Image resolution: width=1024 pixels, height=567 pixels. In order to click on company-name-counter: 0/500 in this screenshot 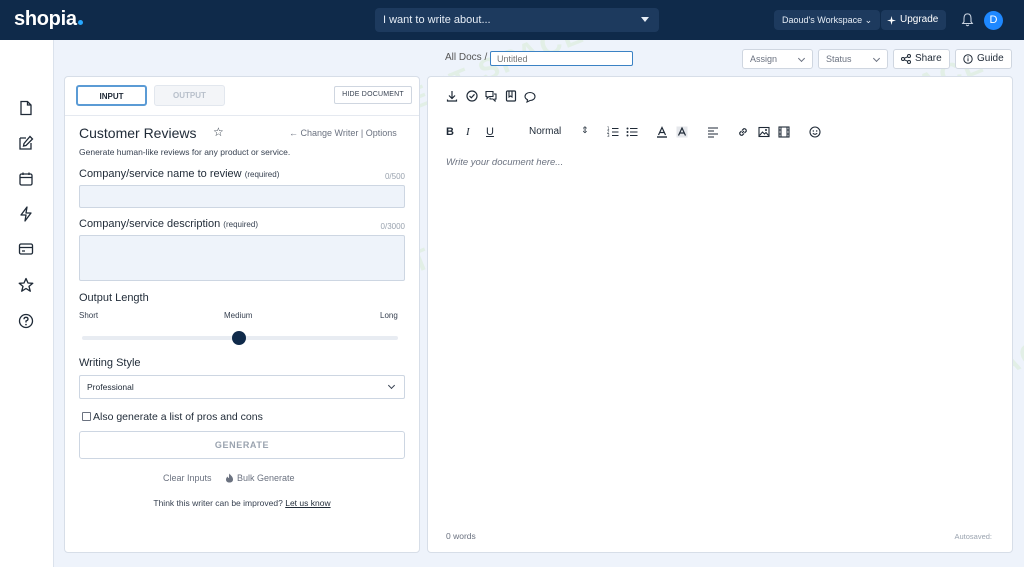, I will do `click(394, 176)`.